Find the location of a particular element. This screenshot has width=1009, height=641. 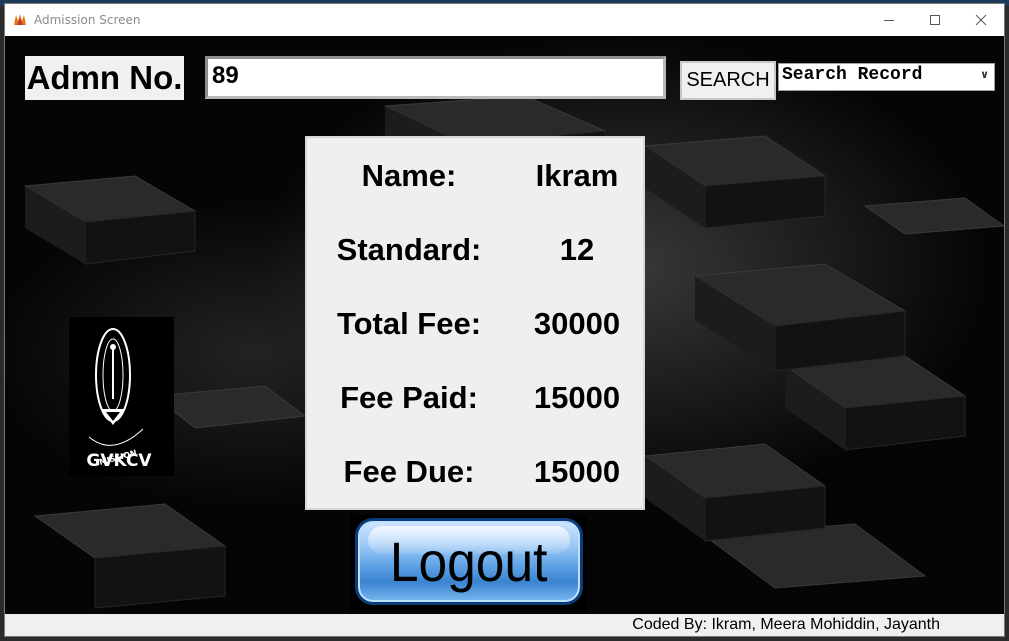

close-button is located at coordinates (981, 20).